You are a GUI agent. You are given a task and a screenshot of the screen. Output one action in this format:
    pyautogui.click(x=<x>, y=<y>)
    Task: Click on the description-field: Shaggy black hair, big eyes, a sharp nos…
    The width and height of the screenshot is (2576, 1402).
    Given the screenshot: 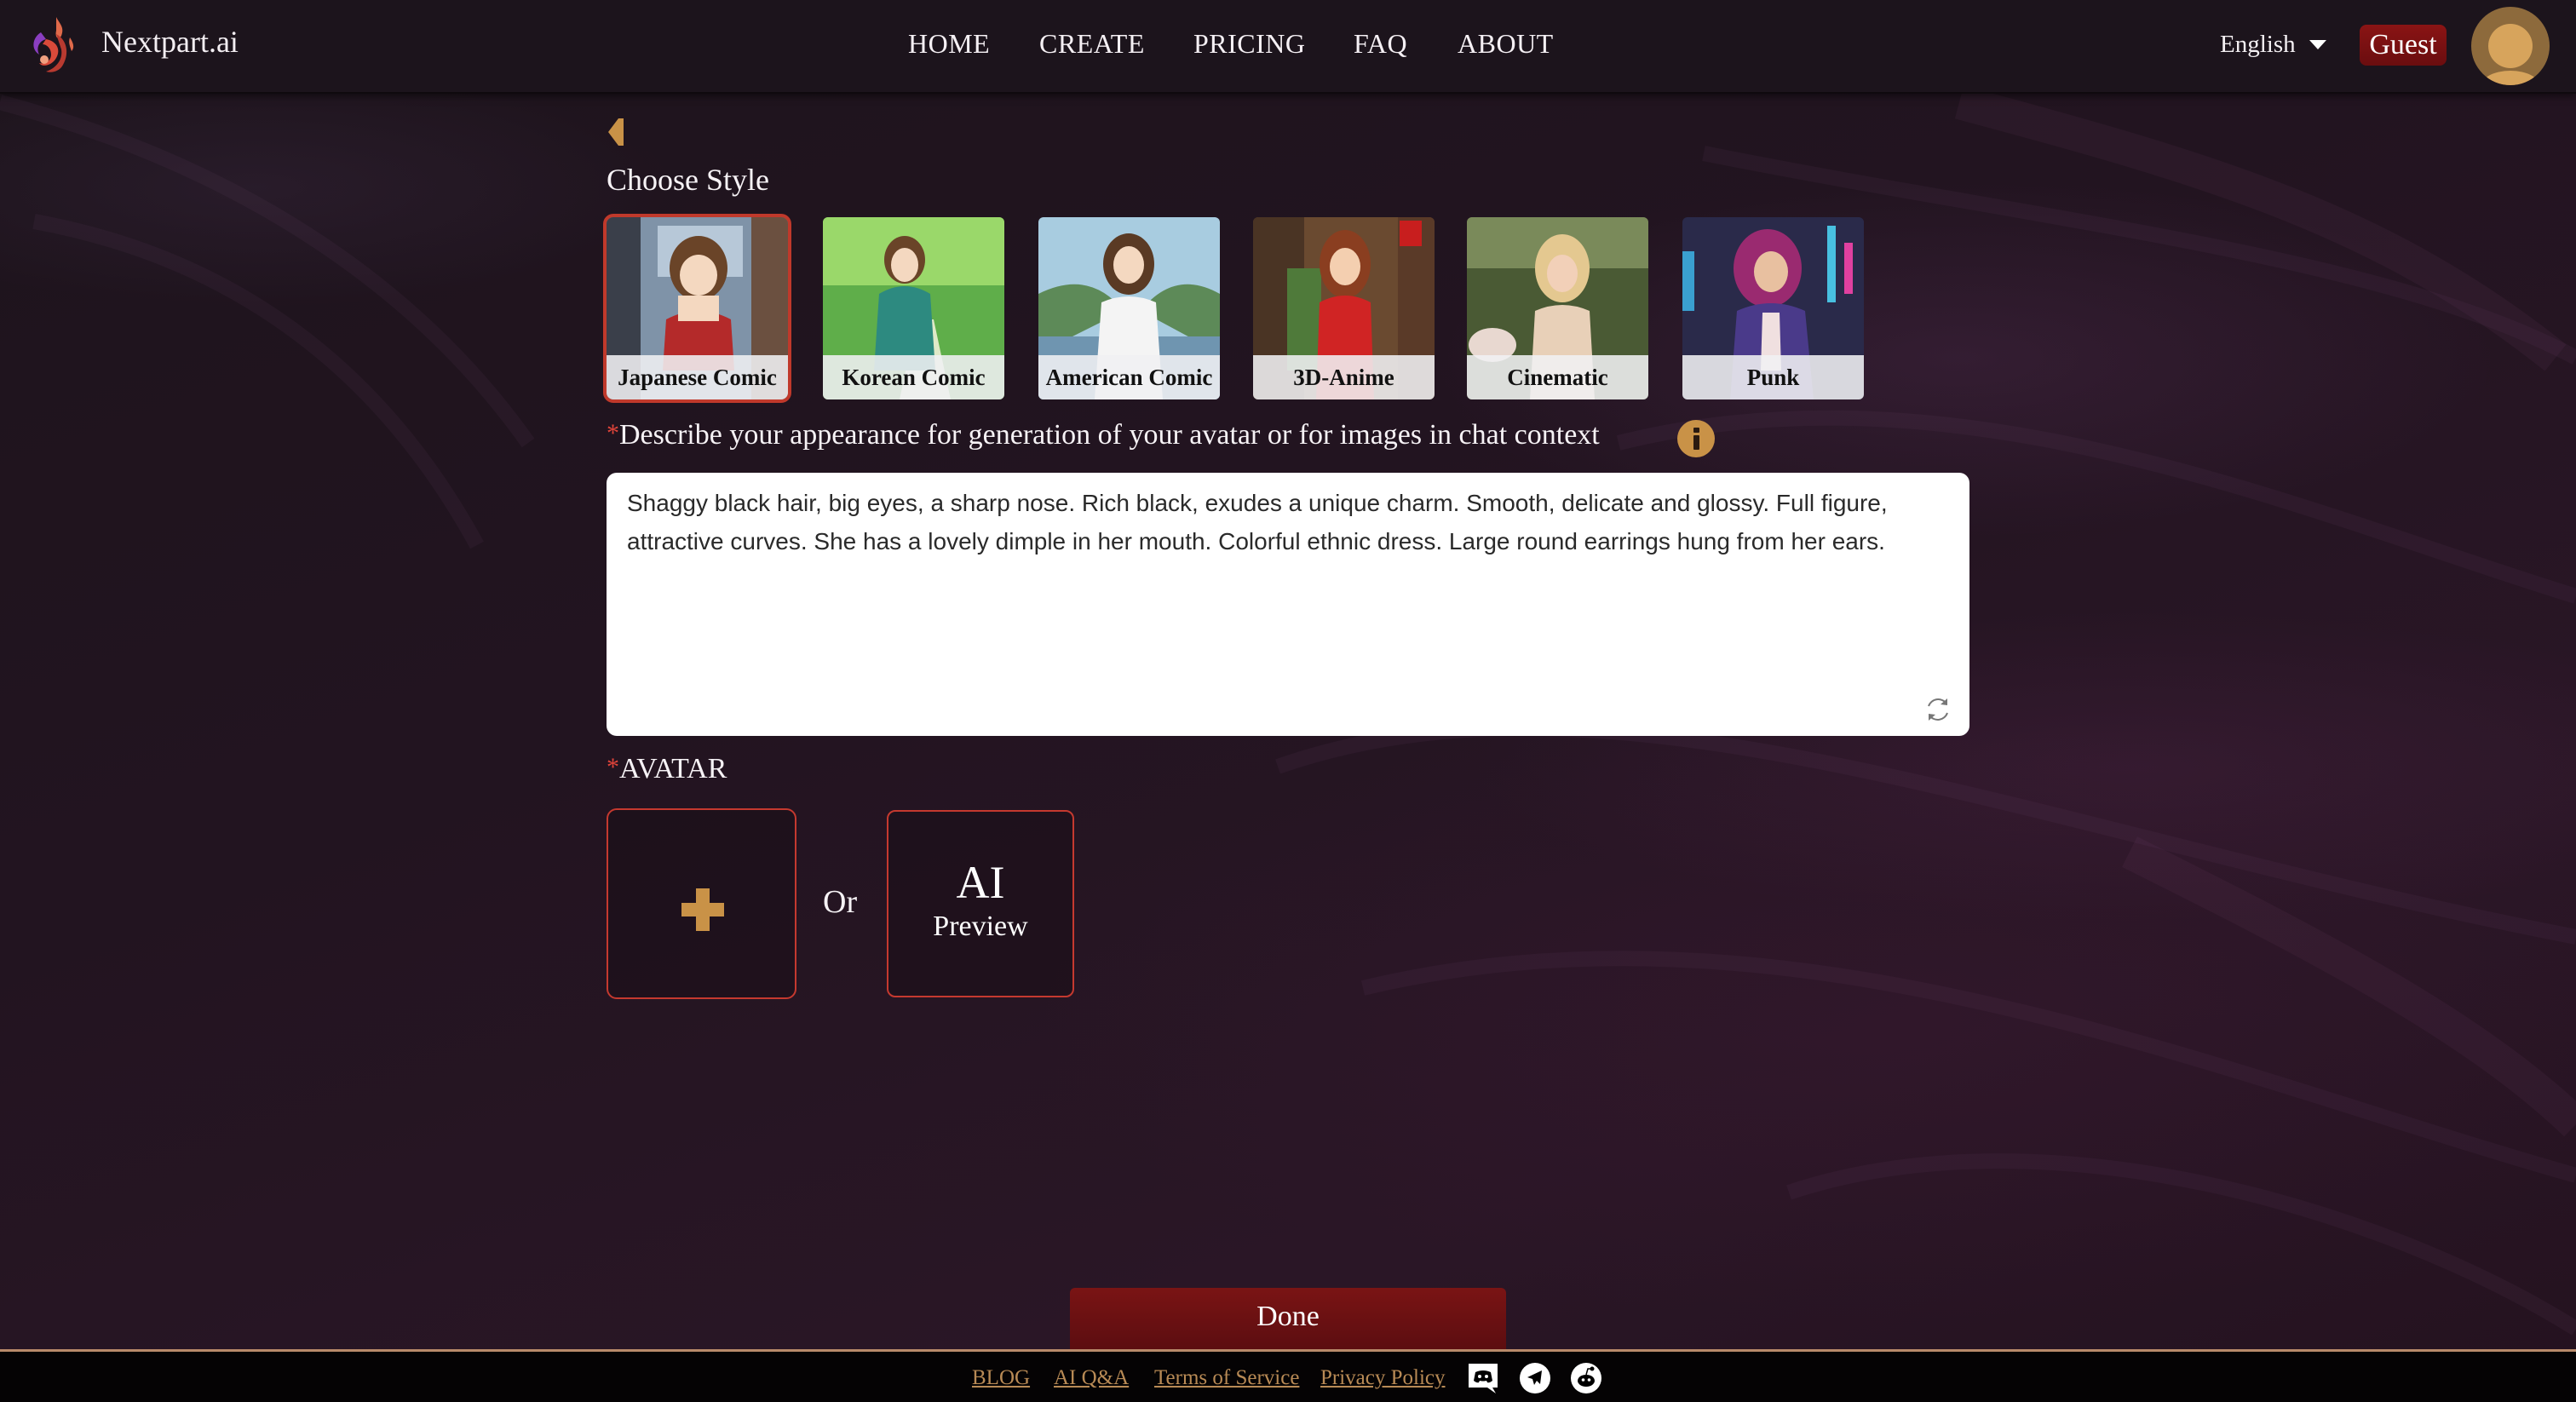 What is the action you would take?
    pyautogui.click(x=1288, y=604)
    